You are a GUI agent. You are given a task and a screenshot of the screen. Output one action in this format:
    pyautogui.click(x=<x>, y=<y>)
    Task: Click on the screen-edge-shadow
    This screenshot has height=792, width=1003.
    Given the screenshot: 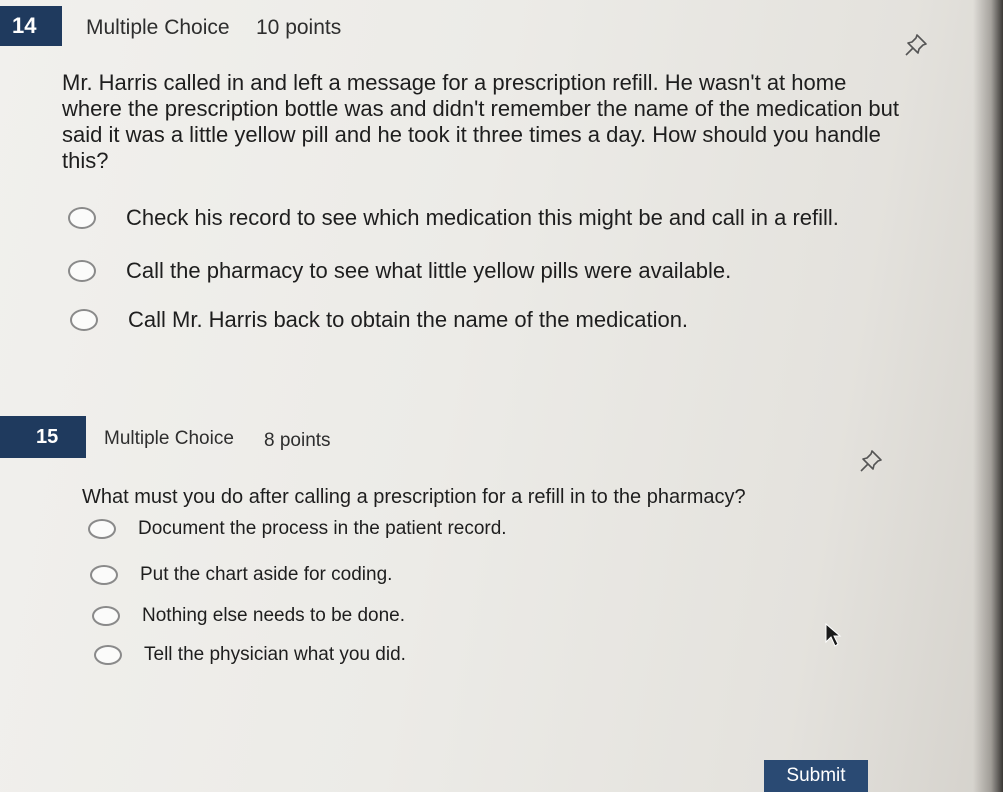 What is the action you would take?
    pyautogui.click(x=988, y=396)
    